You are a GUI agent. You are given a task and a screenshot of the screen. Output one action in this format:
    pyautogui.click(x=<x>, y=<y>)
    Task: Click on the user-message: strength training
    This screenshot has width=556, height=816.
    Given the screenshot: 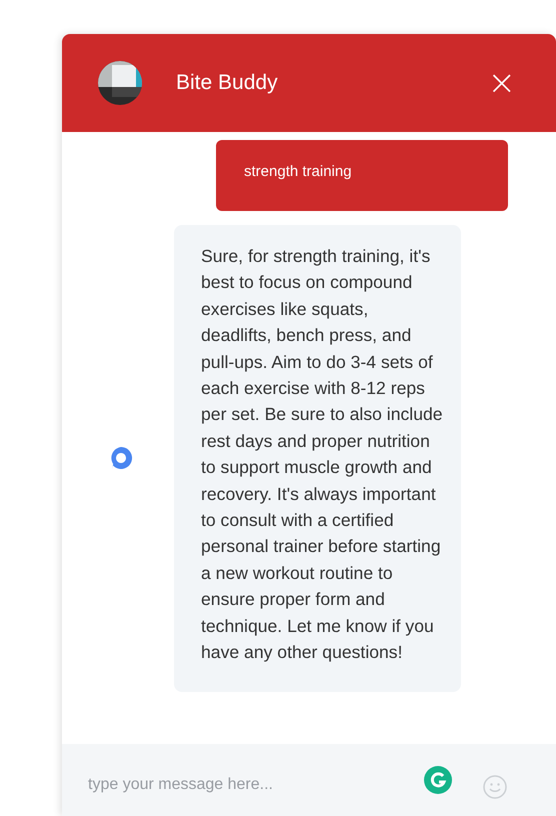 What is the action you would take?
    pyautogui.click(x=362, y=175)
    